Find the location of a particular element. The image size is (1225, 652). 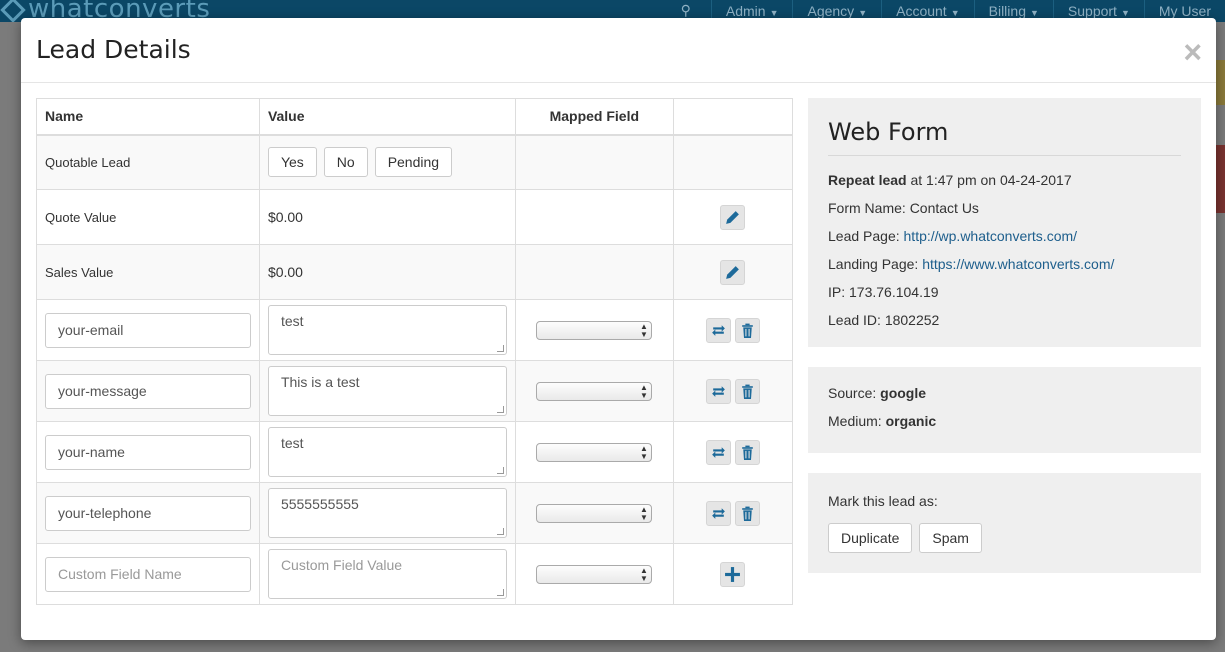

sales-value: $0.00 is located at coordinates (387, 272).